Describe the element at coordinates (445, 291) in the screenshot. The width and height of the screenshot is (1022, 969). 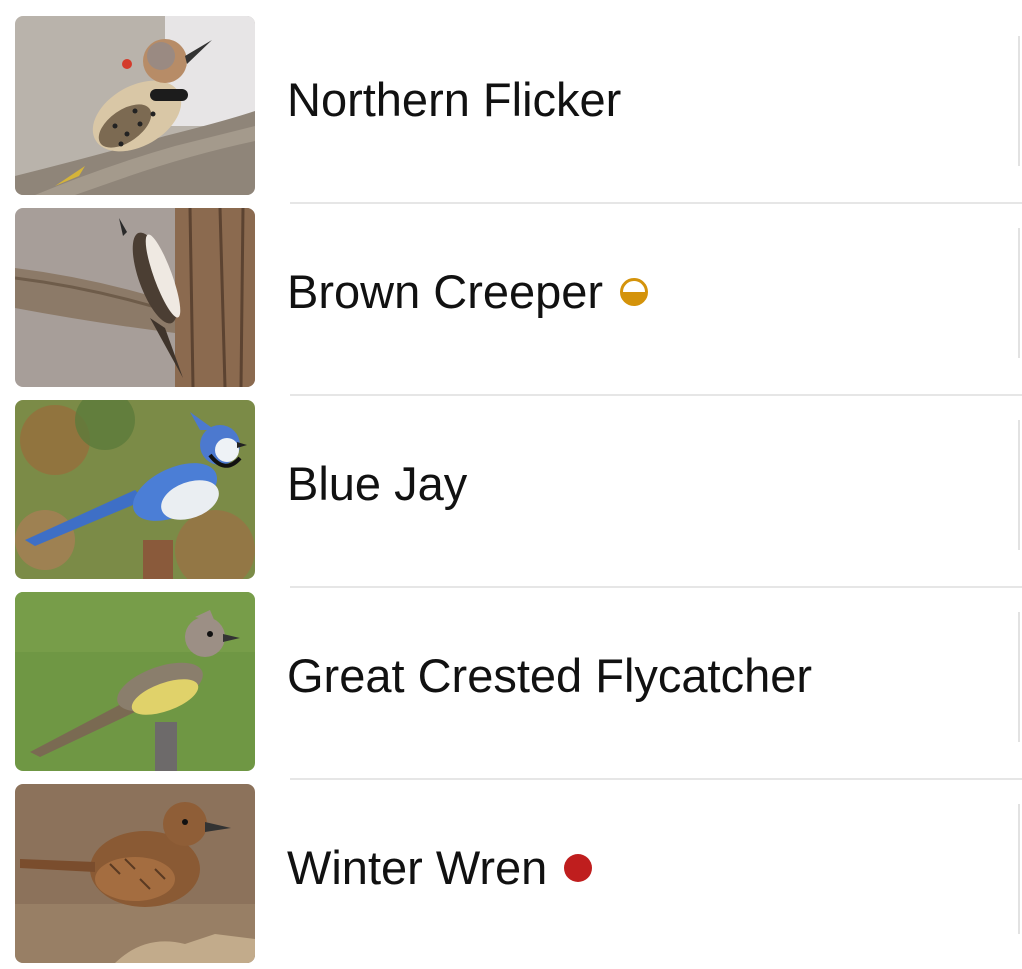
I see `species-name-label: Brown Creeper` at that location.